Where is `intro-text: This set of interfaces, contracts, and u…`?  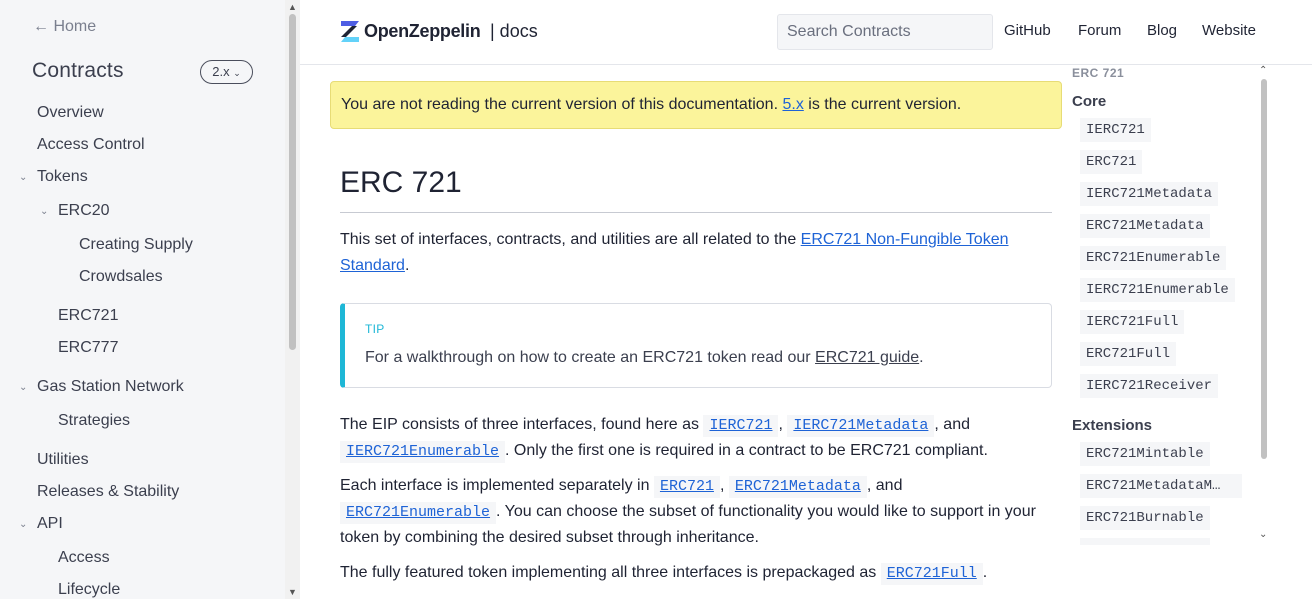 intro-text: This set of interfaces, contracts, and u… is located at coordinates (570, 239).